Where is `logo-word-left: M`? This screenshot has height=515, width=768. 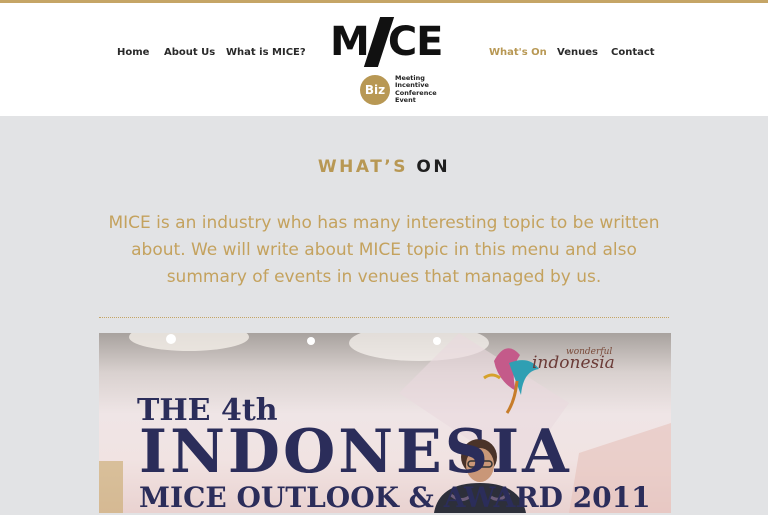 logo-word-left: M is located at coordinates (350, 42).